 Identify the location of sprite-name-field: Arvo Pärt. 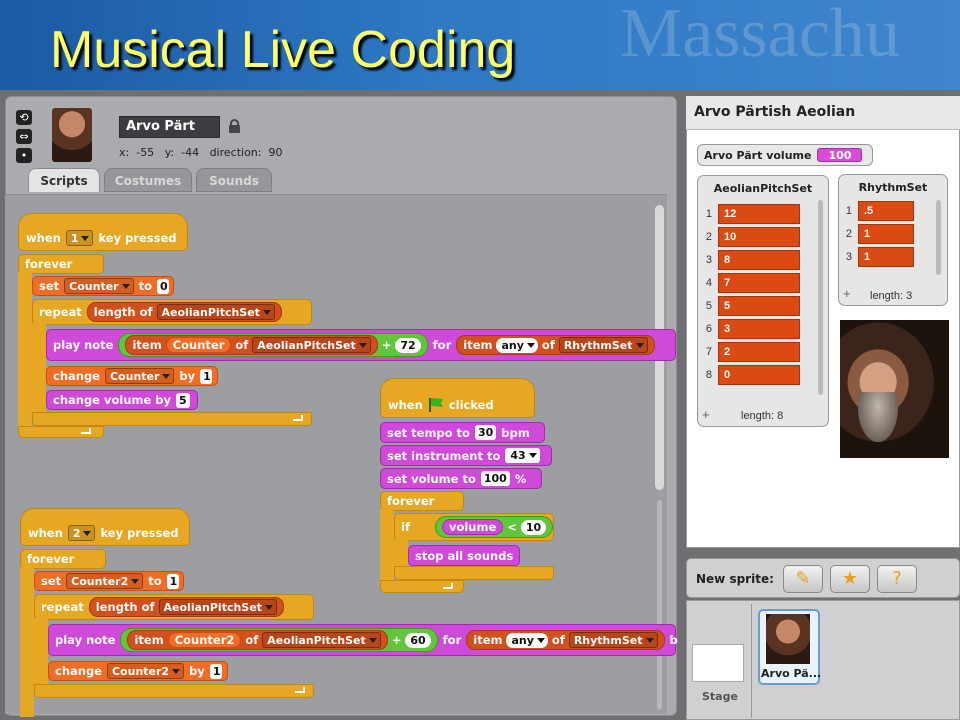
(169, 127).